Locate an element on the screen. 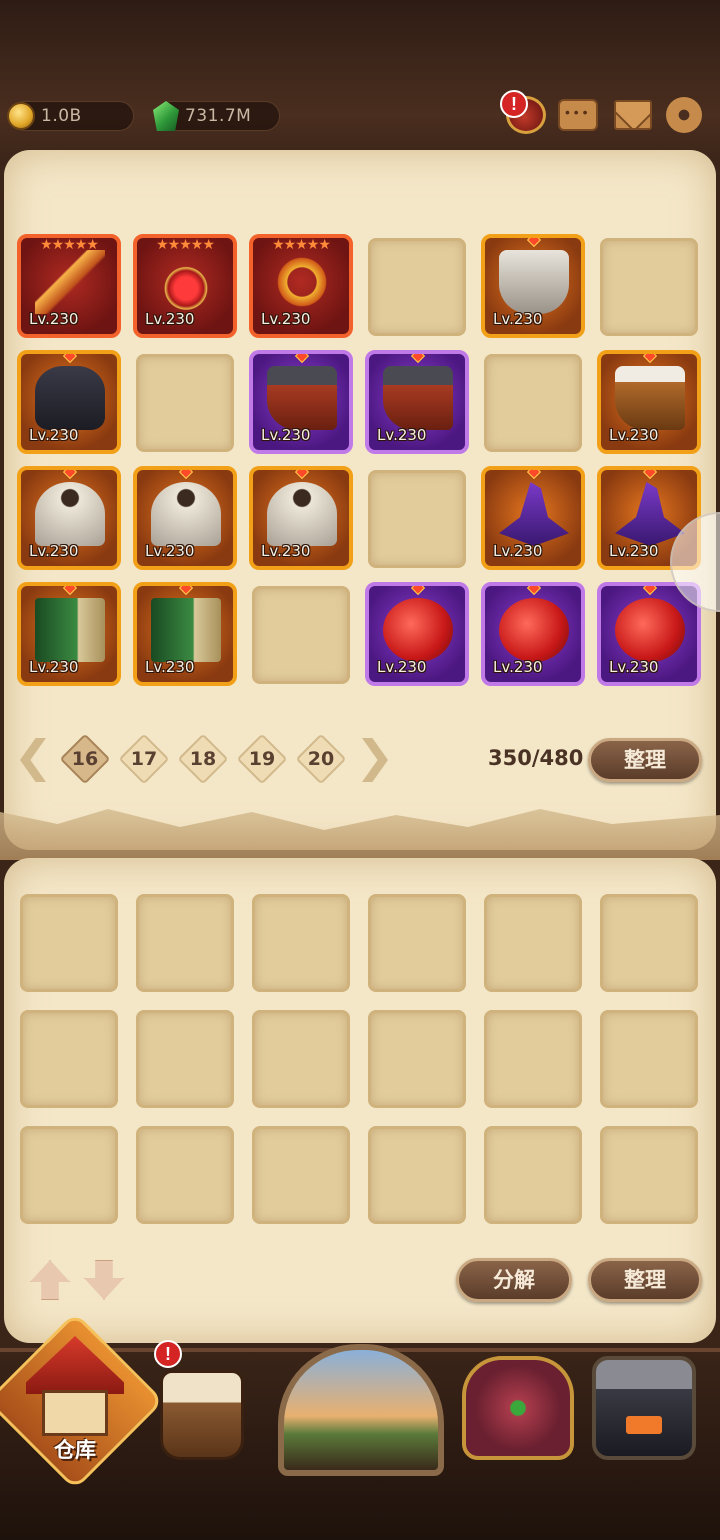 The width and height of the screenshot is (720, 1540). helm-icon is located at coordinates (186, 514).